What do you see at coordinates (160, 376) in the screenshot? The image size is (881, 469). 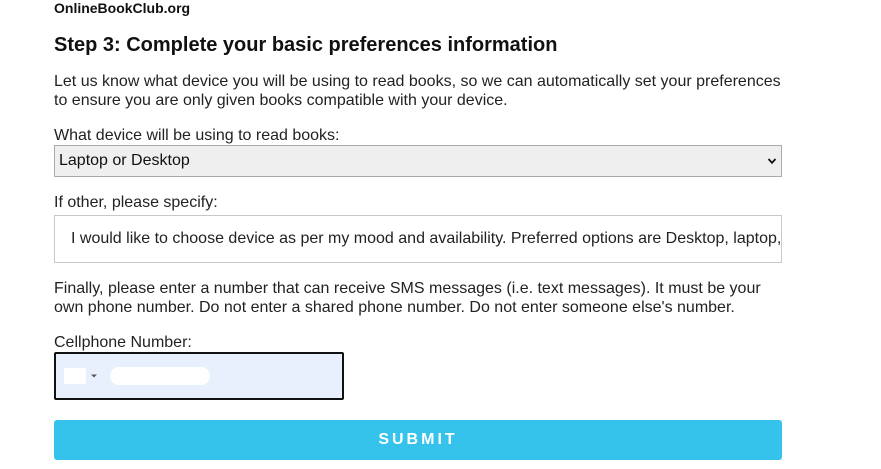 I see `phone-number-value` at bounding box center [160, 376].